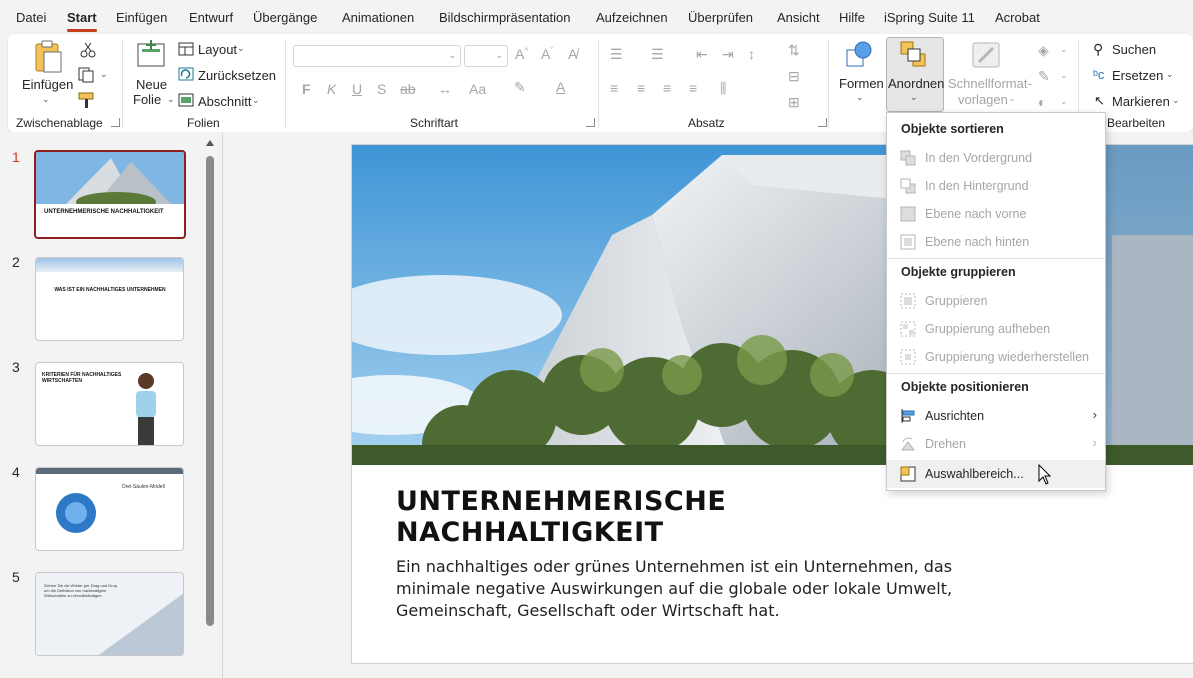  Describe the element at coordinates (357, 89) in the screenshot. I see `underline-button: U` at that location.